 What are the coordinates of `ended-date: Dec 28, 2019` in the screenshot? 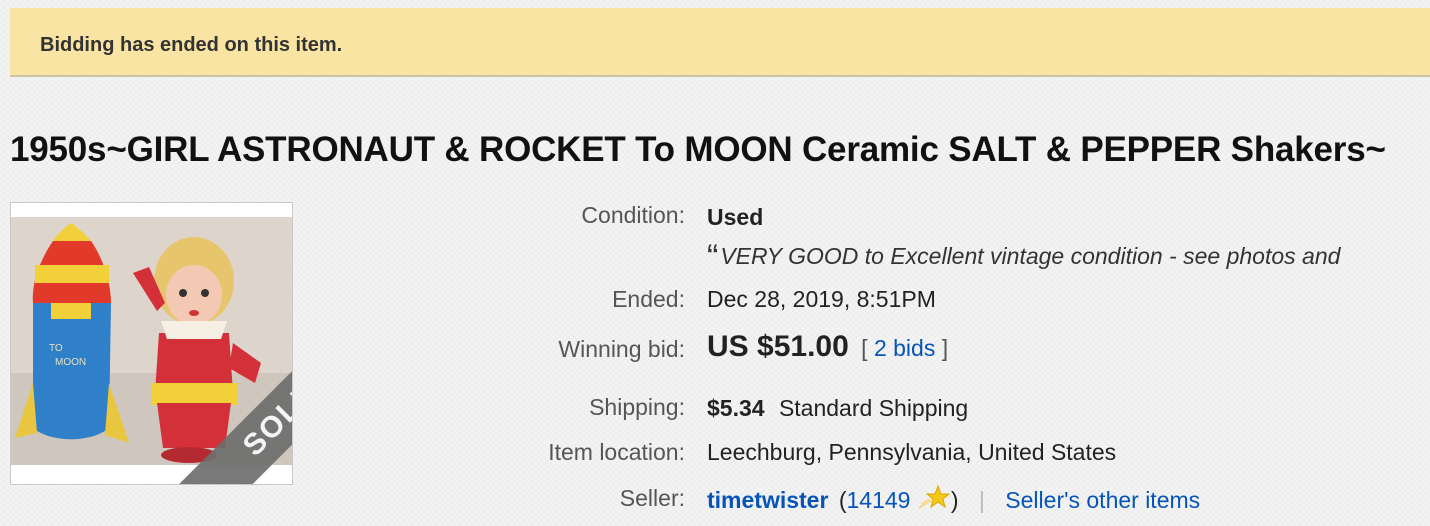 It's located at (775, 299).